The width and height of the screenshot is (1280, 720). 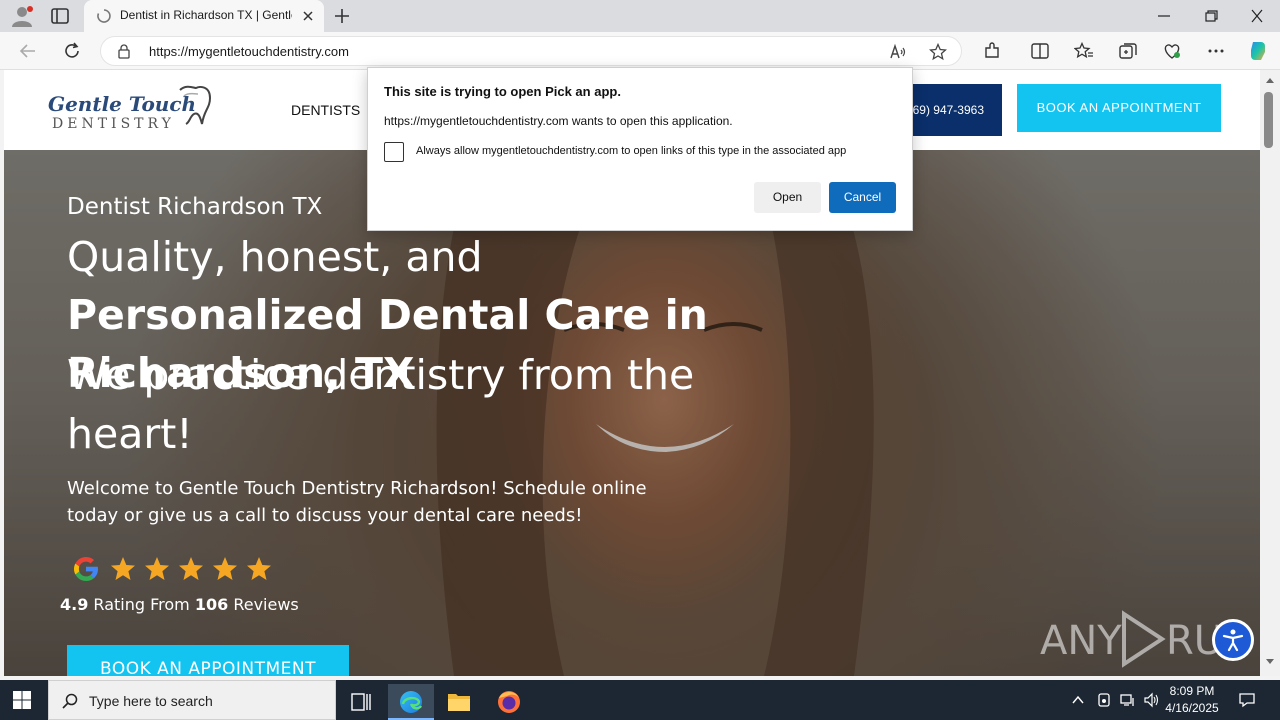 I want to click on watermark-text-any: ANY, so click(x=1081, y=641).